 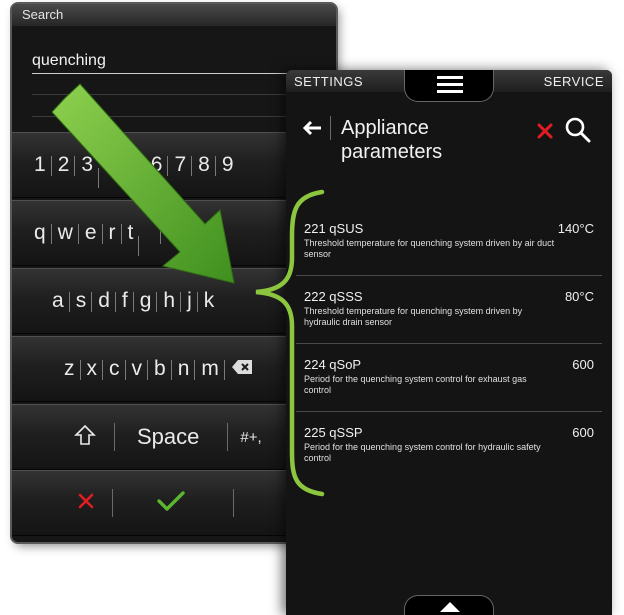 What do you see at coordinates (171, 500) in the screenshot?
I see `checkmark-icon` at bounding box center [171, 500].